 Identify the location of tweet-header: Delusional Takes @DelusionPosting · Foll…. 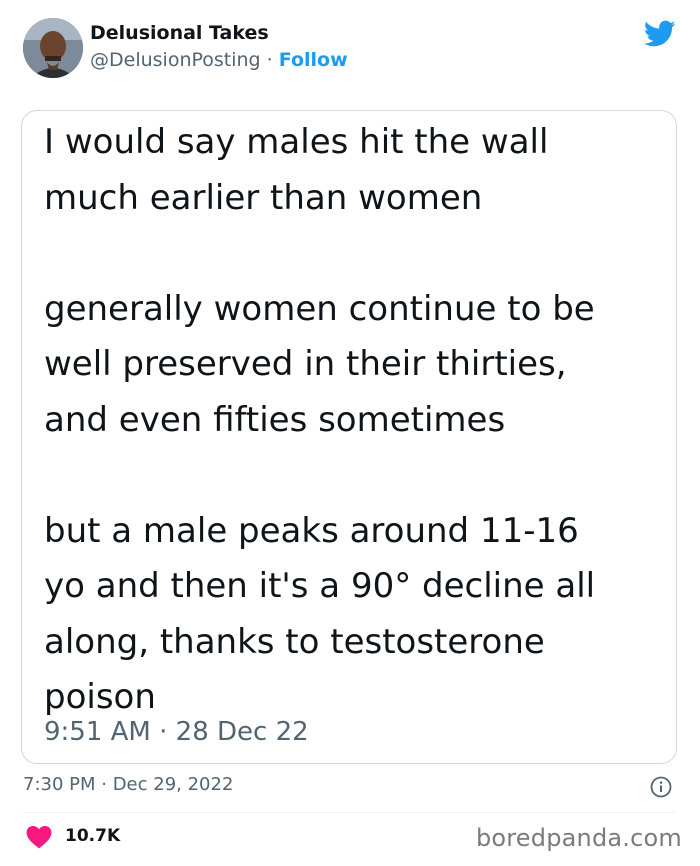
(350, 50).